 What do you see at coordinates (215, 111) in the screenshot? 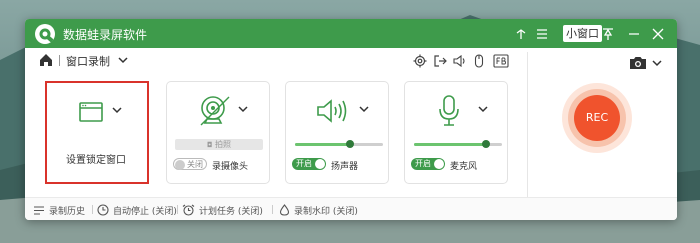
I see `webcam-icon` at bounding box center [215, 111].